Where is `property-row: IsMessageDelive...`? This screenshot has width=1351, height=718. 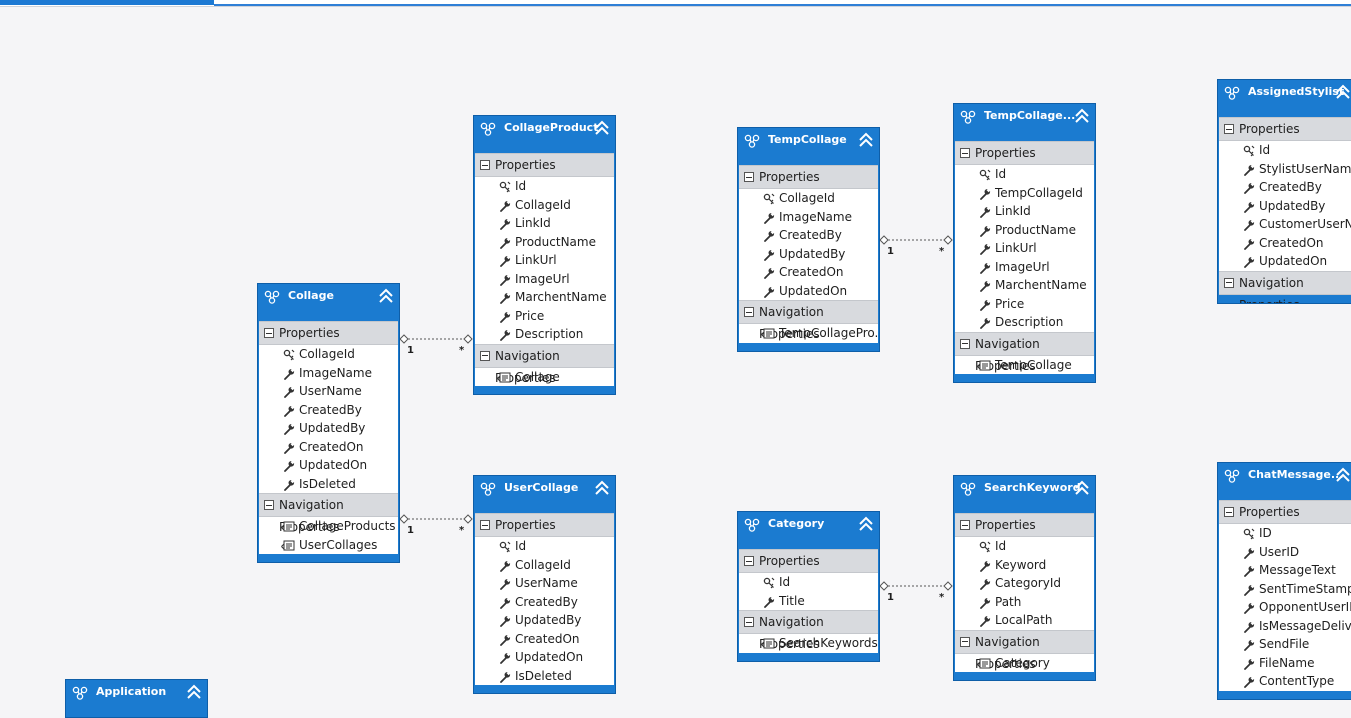 property-row: IsMessageDelive... is located at coordinates (1285, 626).